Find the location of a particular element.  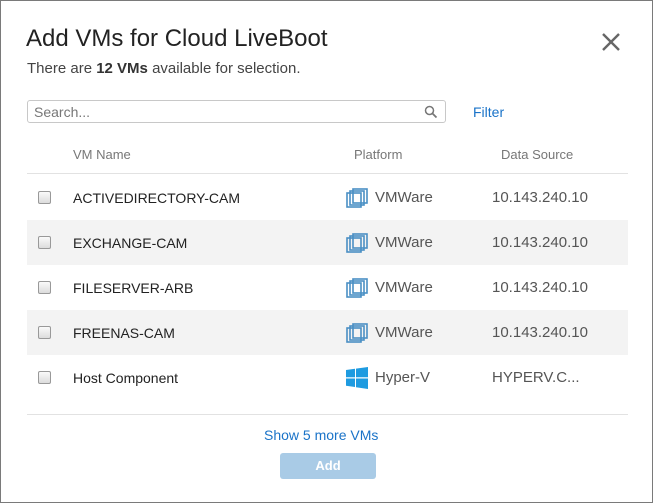

column-header-data-source: Data Source is located at coordinates (537, 154).